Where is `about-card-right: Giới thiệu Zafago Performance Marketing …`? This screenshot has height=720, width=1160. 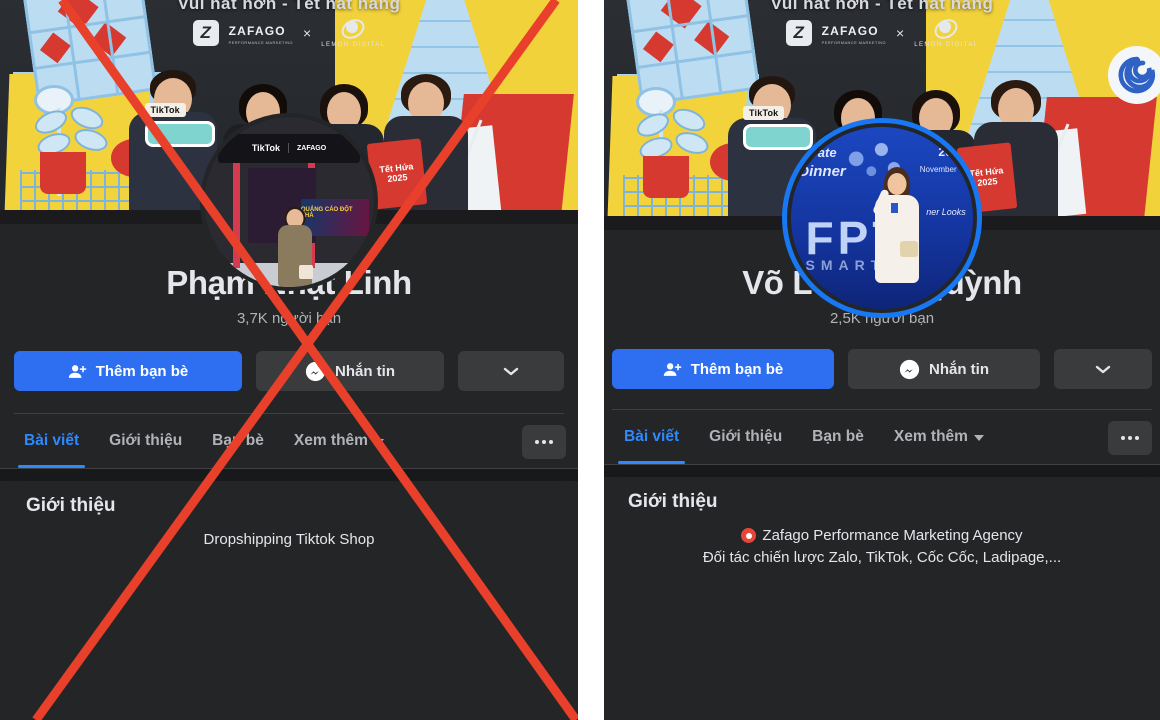
about-card-right: Giới thiệu Zafago Performance Marketing … is located at coordinates (882, 526).